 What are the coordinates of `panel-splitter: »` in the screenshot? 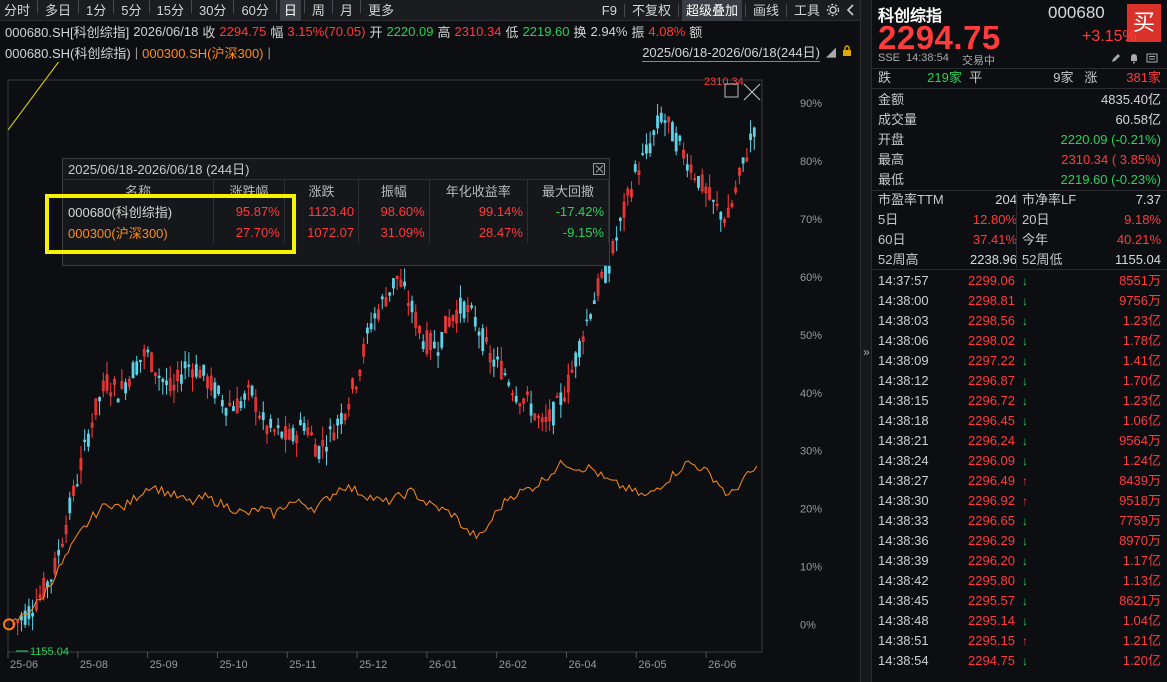 It's located at (866, 341).